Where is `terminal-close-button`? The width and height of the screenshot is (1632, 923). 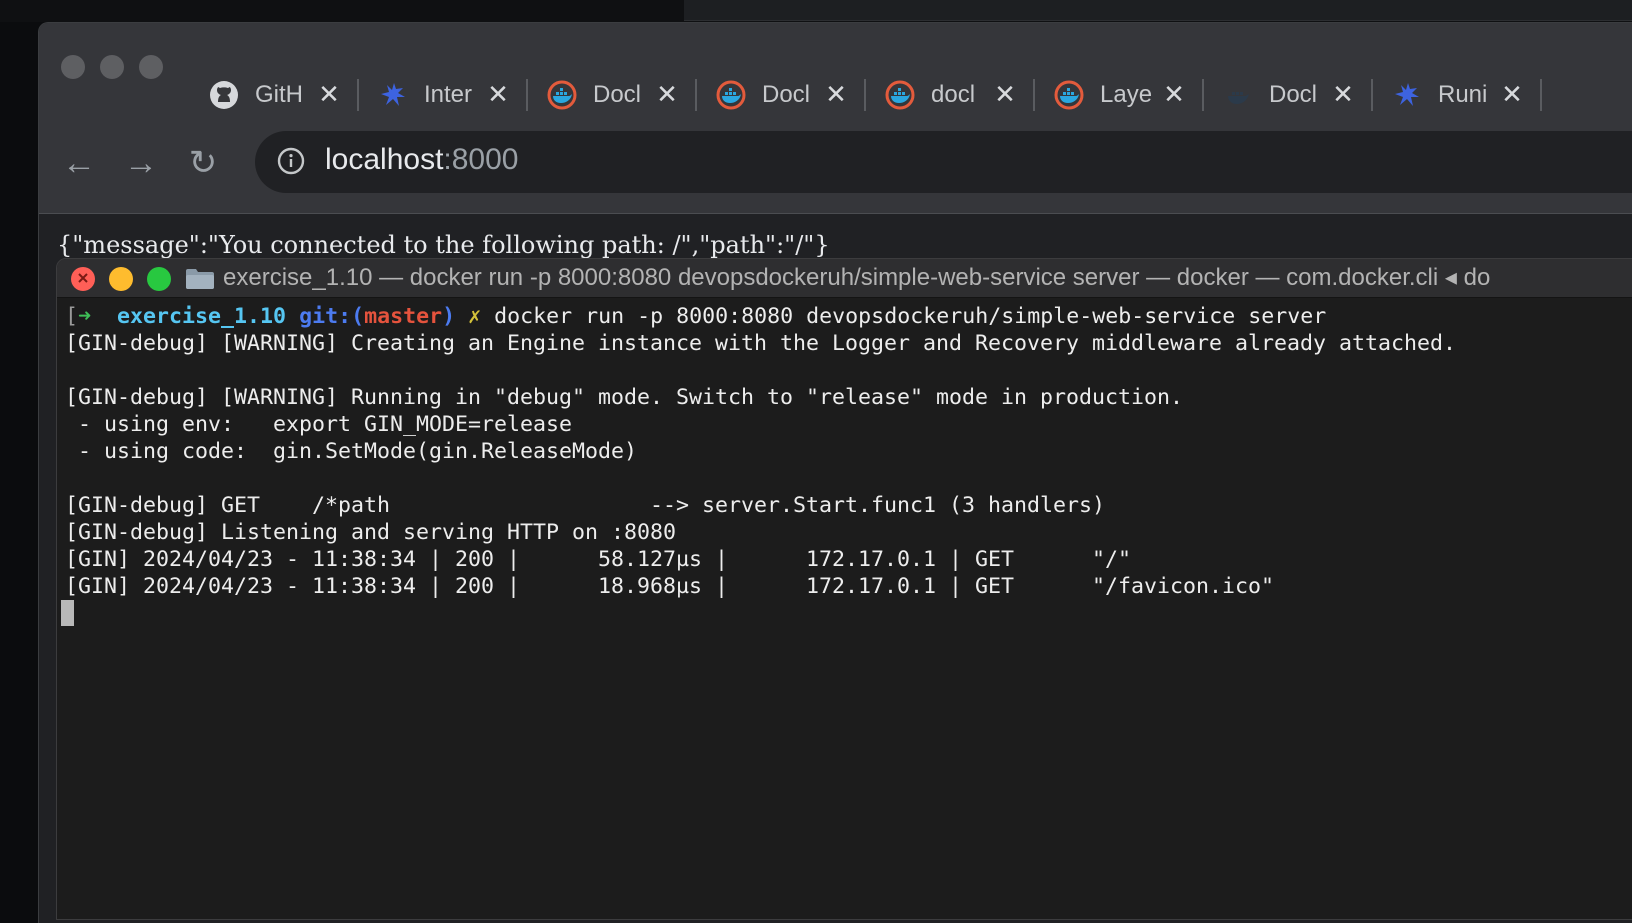 terminal-close-button is located at coordinates (83, 279).